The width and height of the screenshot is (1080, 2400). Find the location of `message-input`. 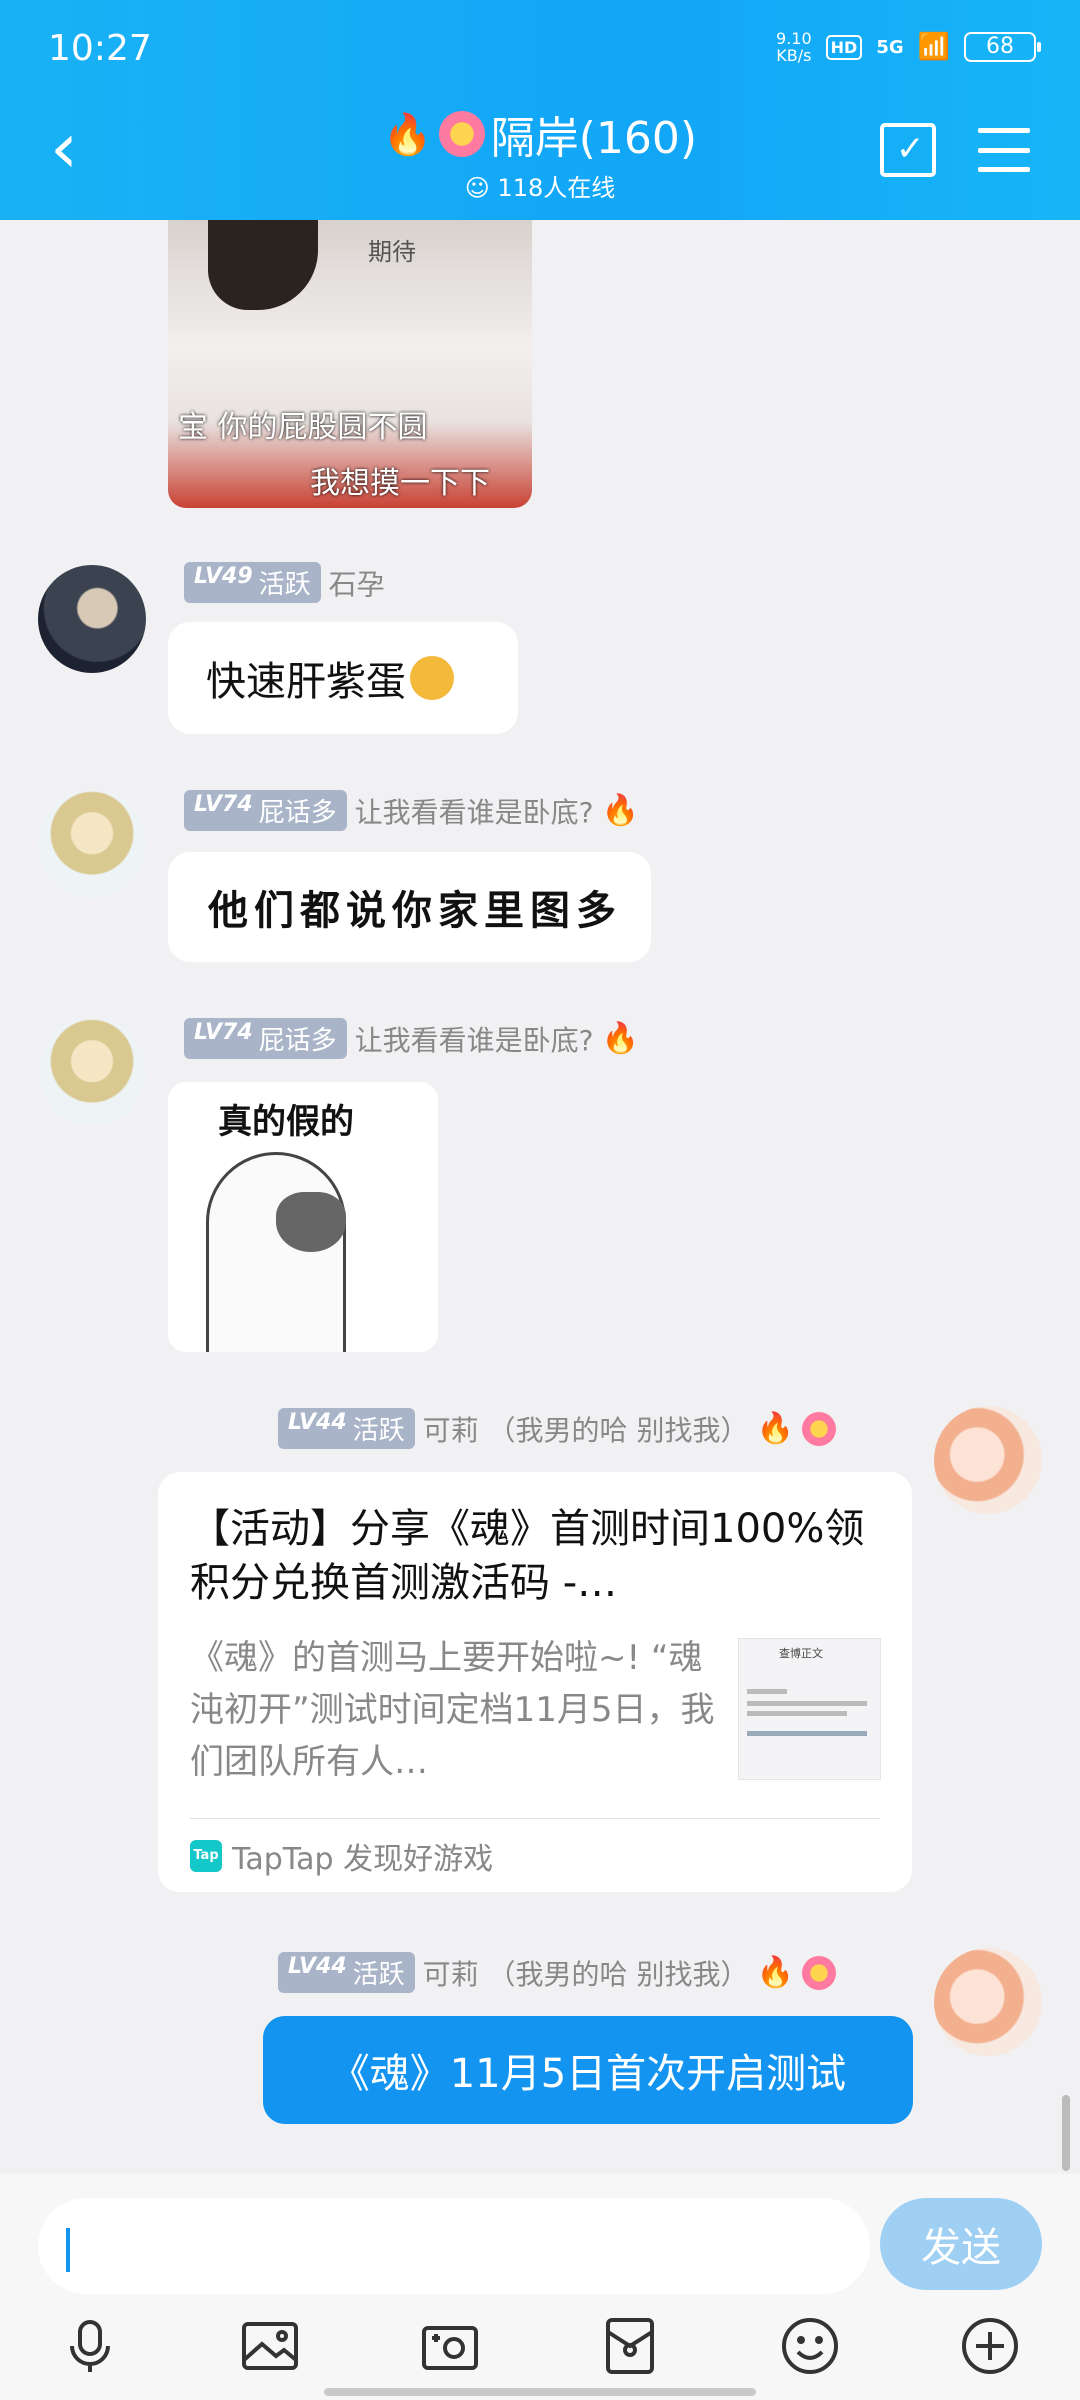

message-input is located at coordinates (454, 2246).